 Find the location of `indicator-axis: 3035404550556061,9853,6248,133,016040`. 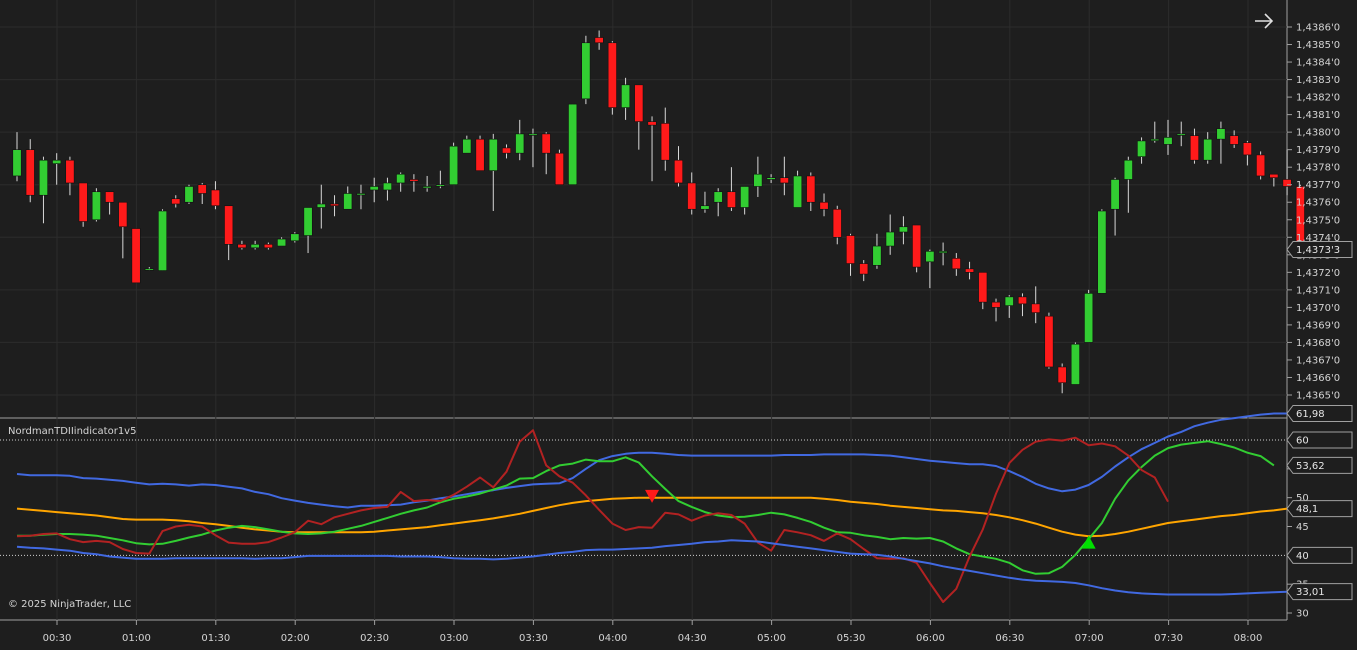

indicator-axis: 3035404550556061,9853,6248,133,016040 is located at coordinates (1319, 512).